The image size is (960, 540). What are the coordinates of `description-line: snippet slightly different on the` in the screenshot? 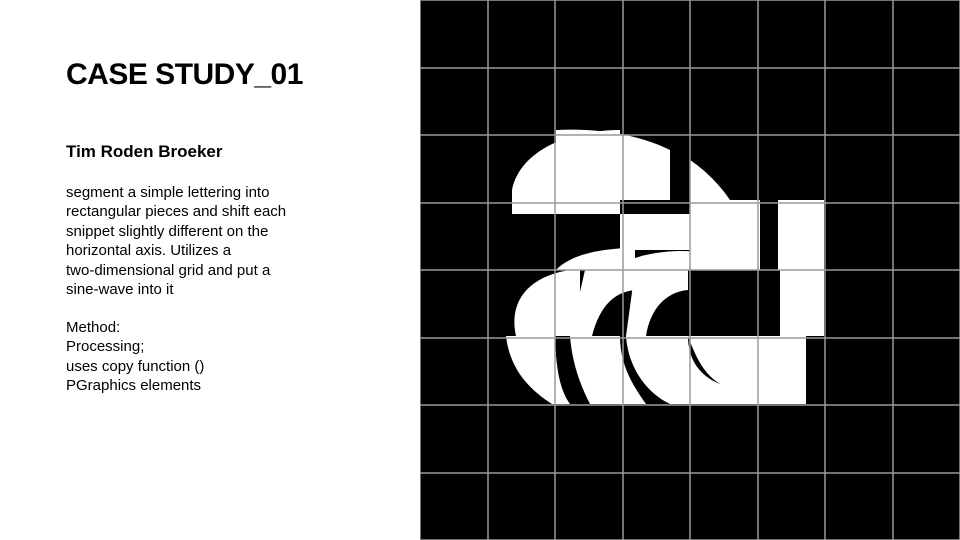 It's located at (167, 231).